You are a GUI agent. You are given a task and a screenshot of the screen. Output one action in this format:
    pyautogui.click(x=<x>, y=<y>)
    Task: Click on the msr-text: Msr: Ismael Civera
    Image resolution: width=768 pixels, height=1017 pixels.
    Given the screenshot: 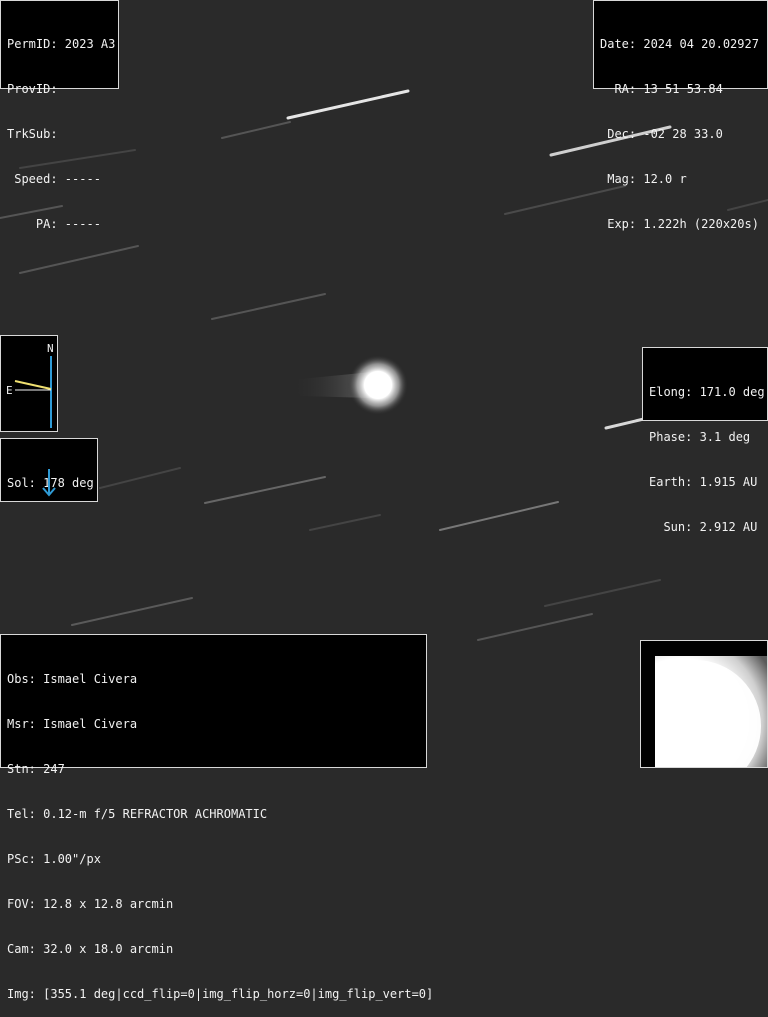 What is the action you would take?
    pyautogui.click(x=72, y=724)
    